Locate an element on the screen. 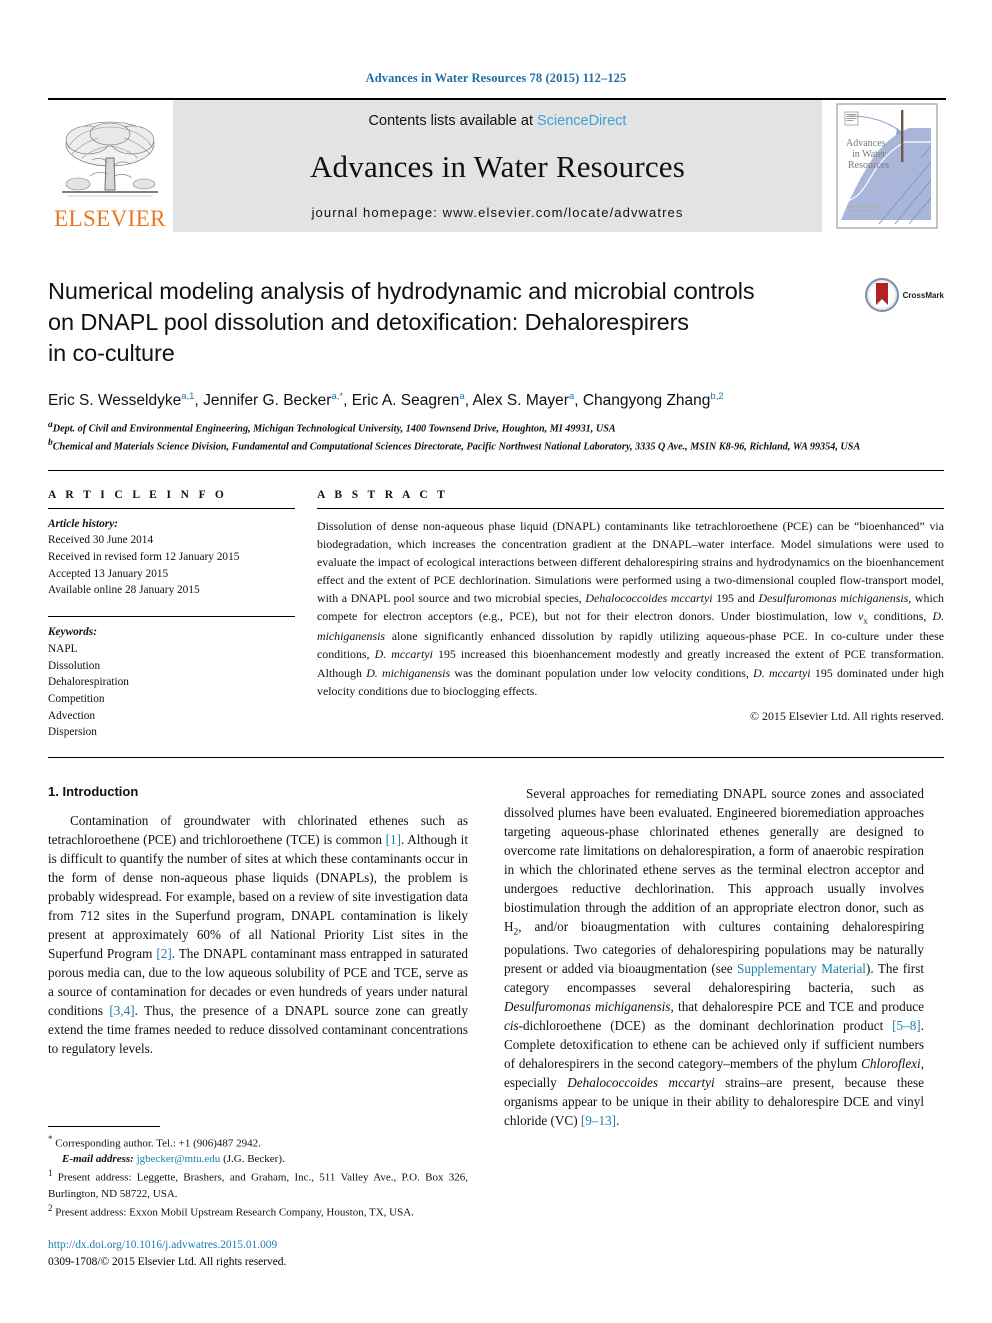 The image size is (992, 1323). author-3-marks: a is located at coordinates (571, 397).